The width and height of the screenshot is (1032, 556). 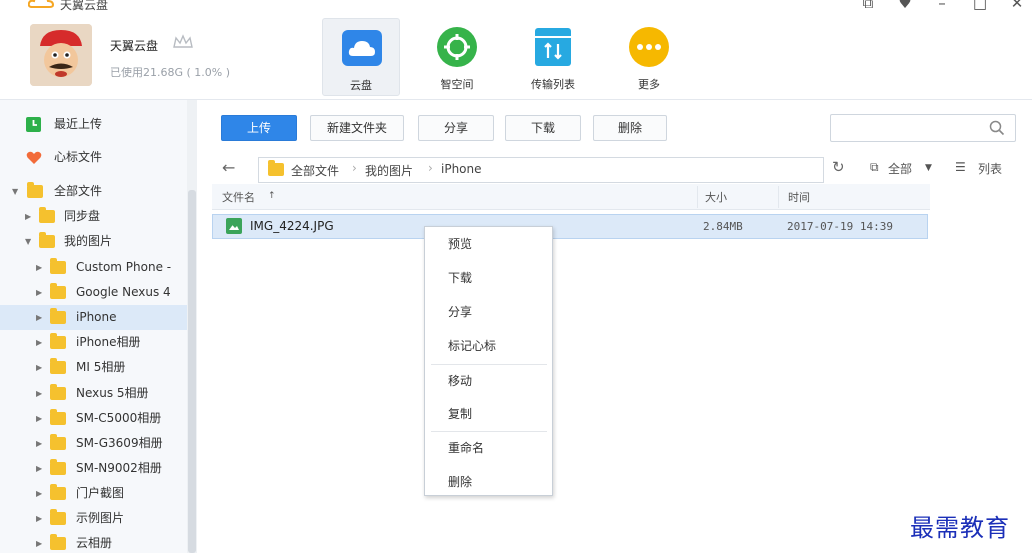 What do you see at coordinates (78, 157) in the screenshot?
I see `sidebar-item-label: 心标文件` at bounding box center [78, 157].